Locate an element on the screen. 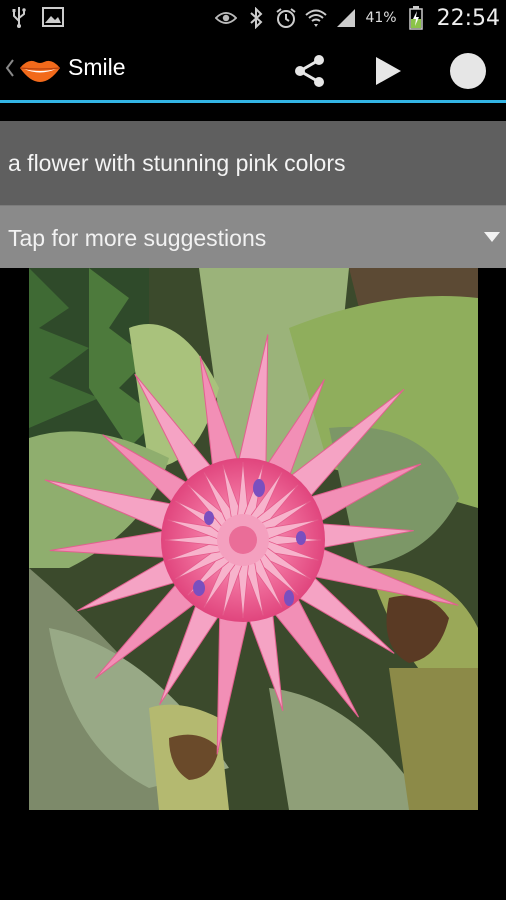 Image resolution: width=506 pixels, height=900 pixels. record-icon is located at coordinates (468, 71).